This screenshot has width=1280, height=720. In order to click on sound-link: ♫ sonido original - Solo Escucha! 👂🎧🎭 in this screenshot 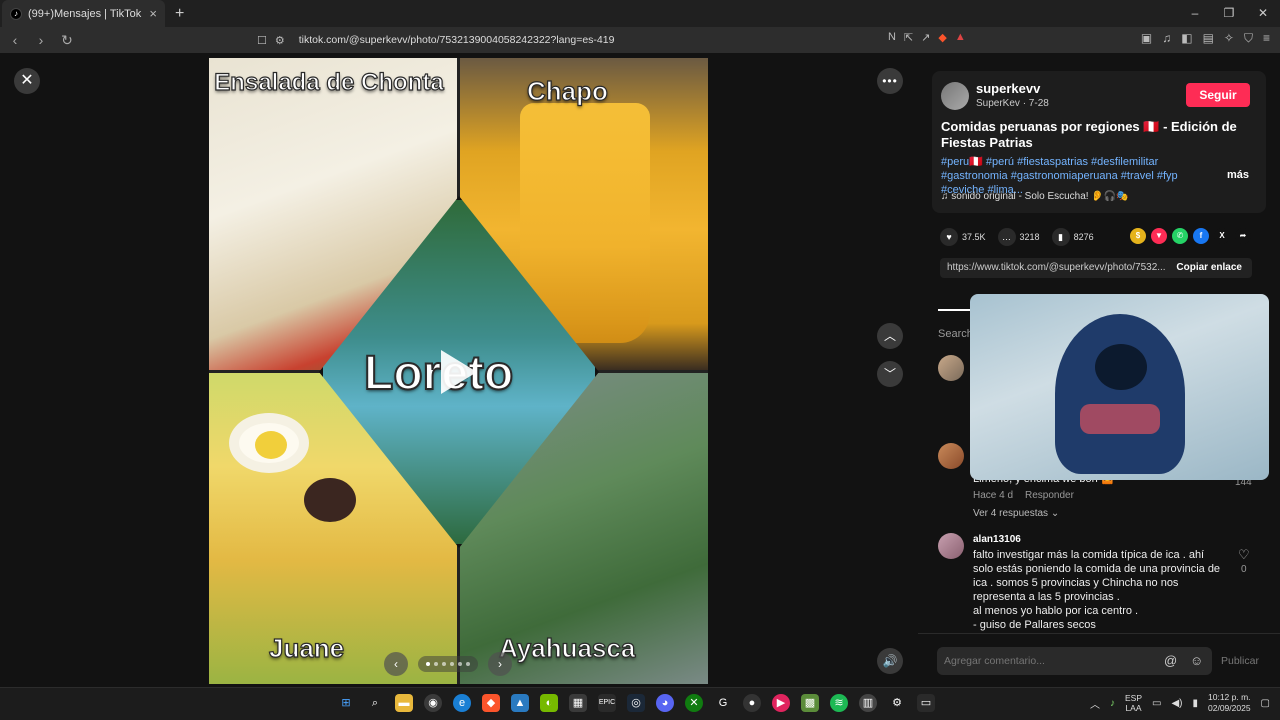, I will do `click(1035, 196)`.